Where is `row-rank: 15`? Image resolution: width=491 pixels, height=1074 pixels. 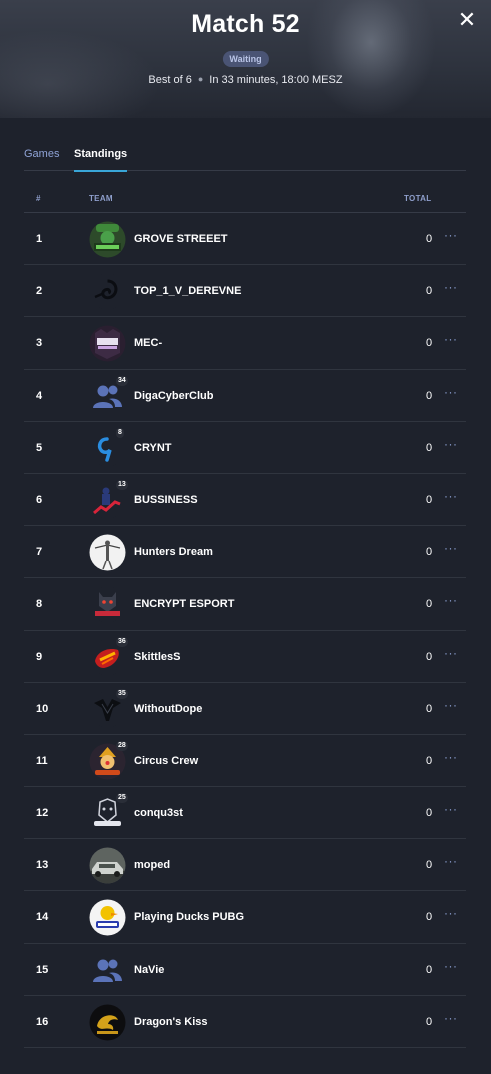
row-rank: 15 is located at coordinates (42, 969).